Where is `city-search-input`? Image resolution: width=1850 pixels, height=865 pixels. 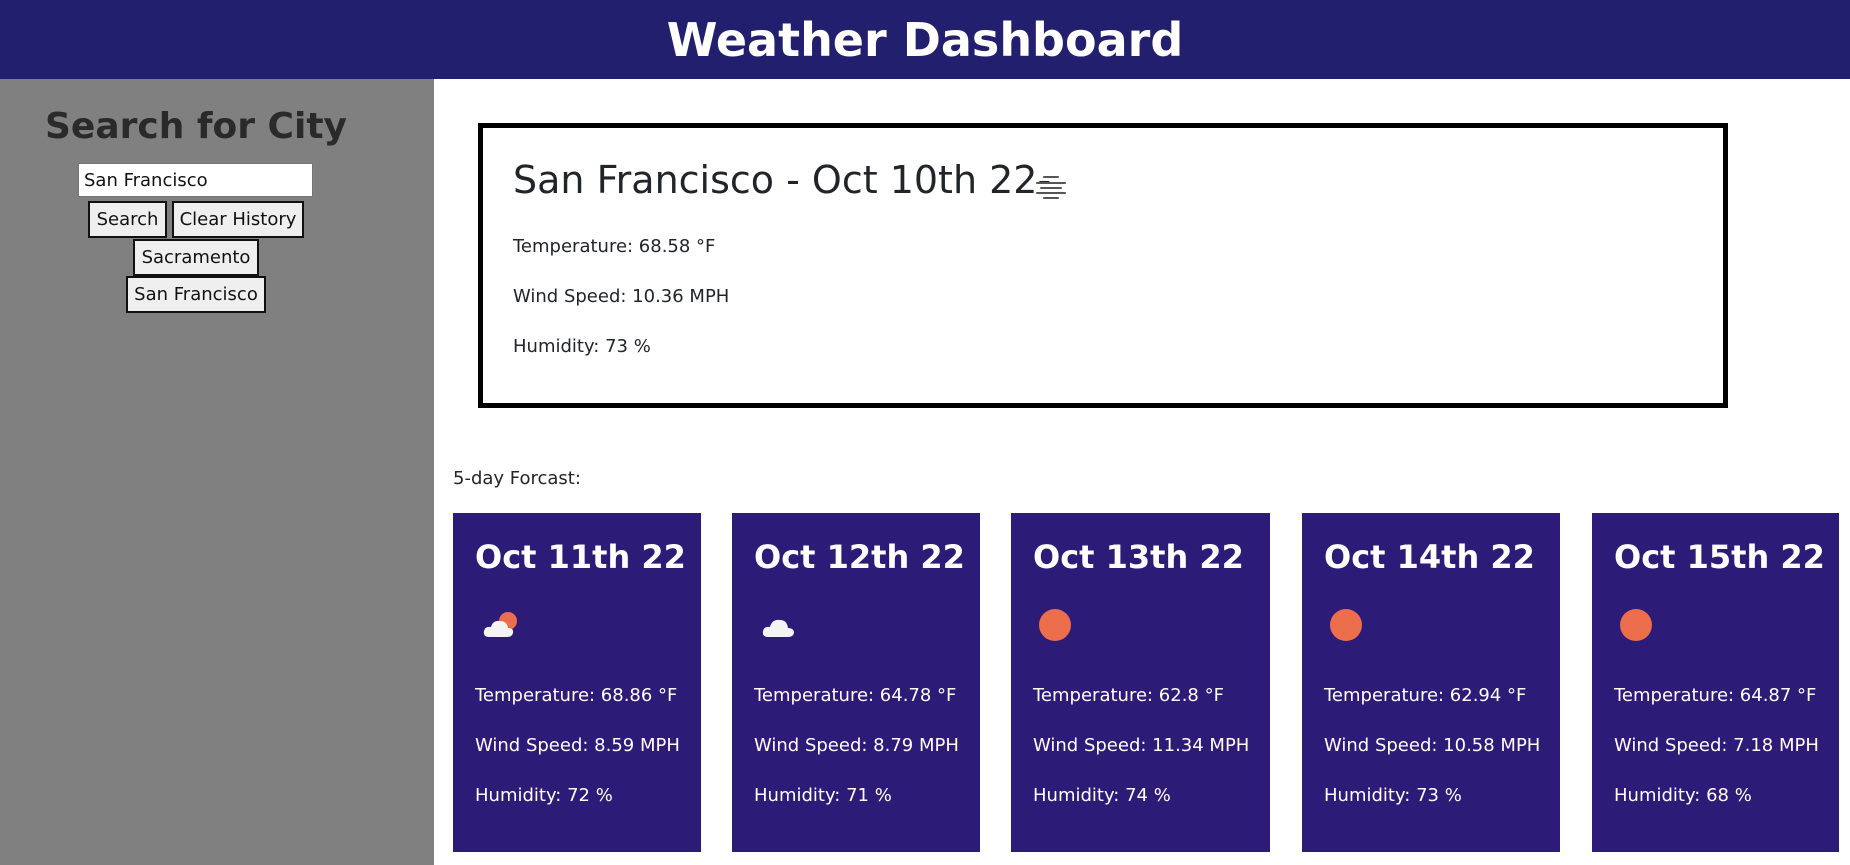 city-search-input is located at coordinates (195, 180).